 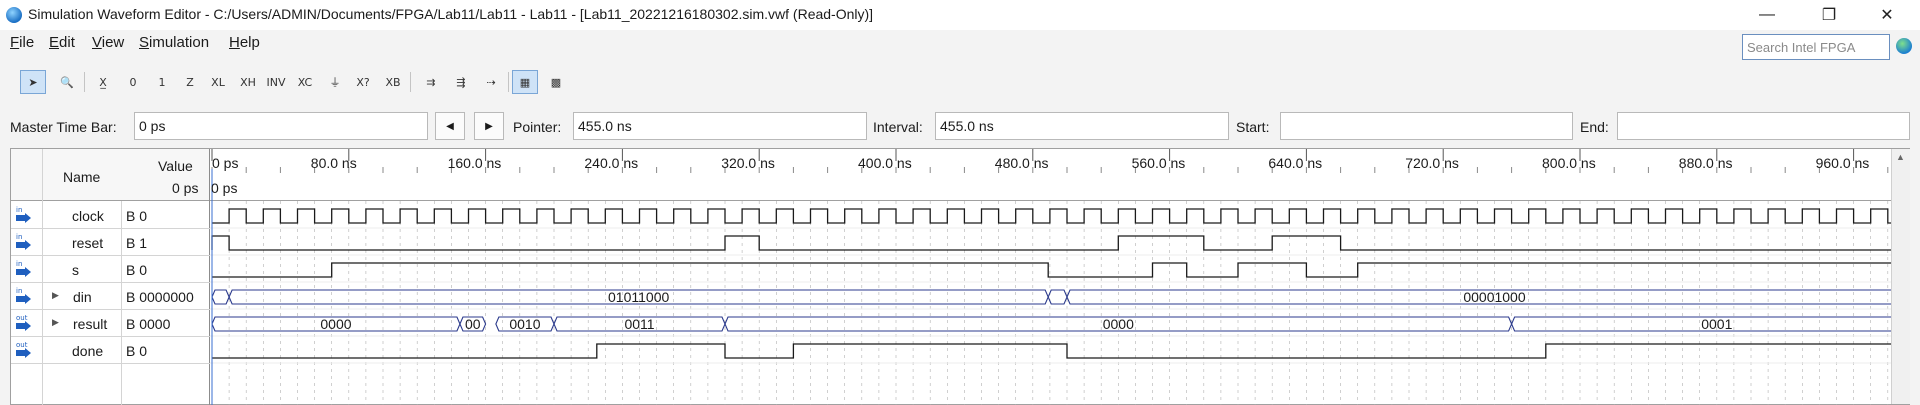 I want to click on run-functional-sim-icon: ⇉, so click(x=431, y=82).